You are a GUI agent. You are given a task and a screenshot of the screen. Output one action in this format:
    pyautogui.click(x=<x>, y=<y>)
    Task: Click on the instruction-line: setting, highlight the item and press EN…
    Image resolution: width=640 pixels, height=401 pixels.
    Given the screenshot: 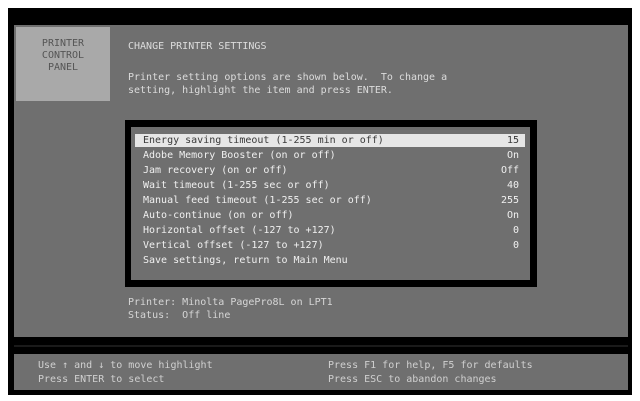 What is the action you would take?
    pyautogui.click(x=260, y=90)
    